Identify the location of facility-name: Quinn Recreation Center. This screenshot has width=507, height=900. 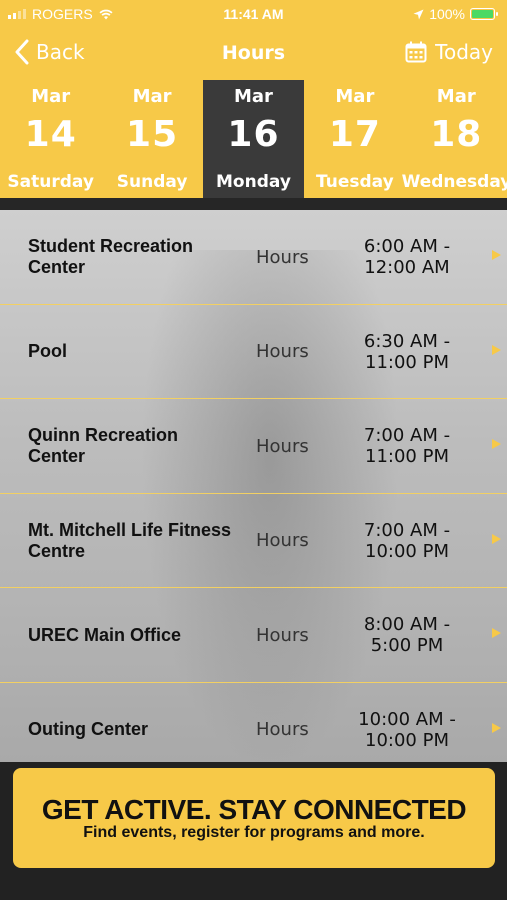
(103, 446).